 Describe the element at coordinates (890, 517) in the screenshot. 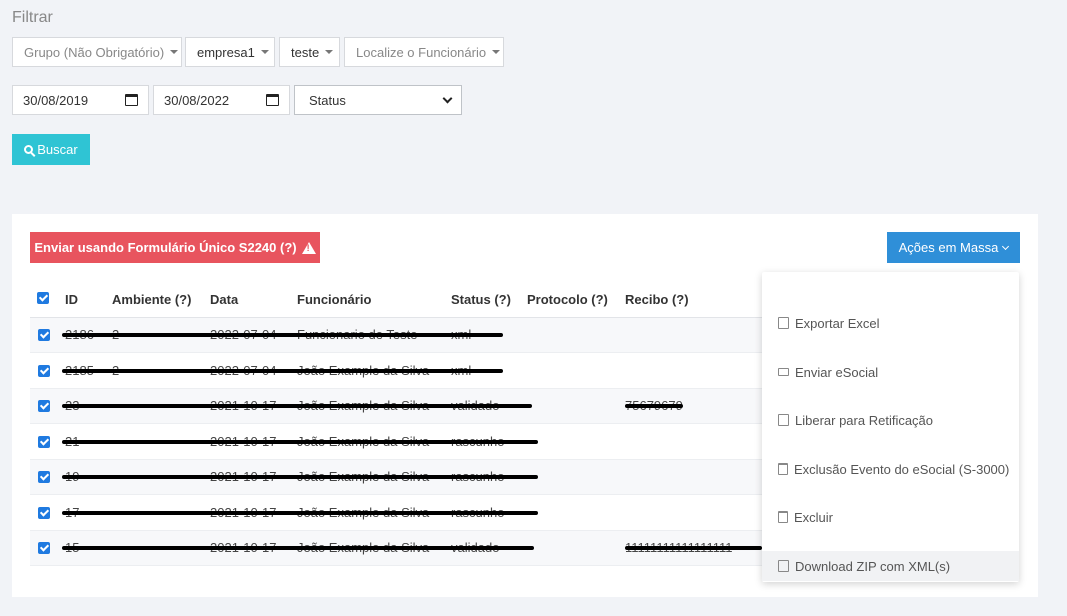

I see `menu-item-delete: Excluir` at that location.